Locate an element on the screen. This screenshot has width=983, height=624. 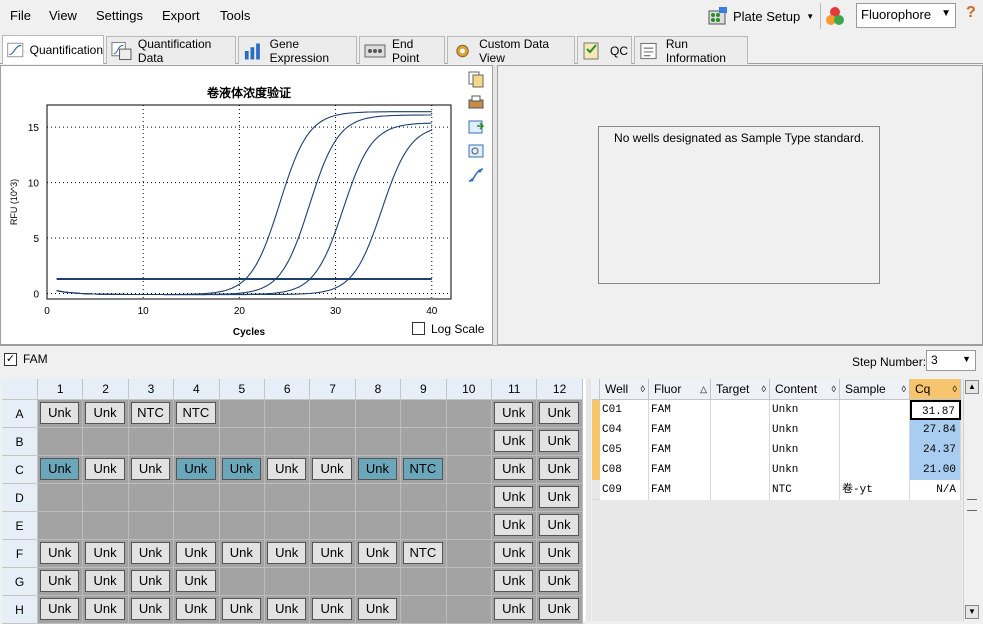
plate-row-header: A is located at coordinates (20, 414).